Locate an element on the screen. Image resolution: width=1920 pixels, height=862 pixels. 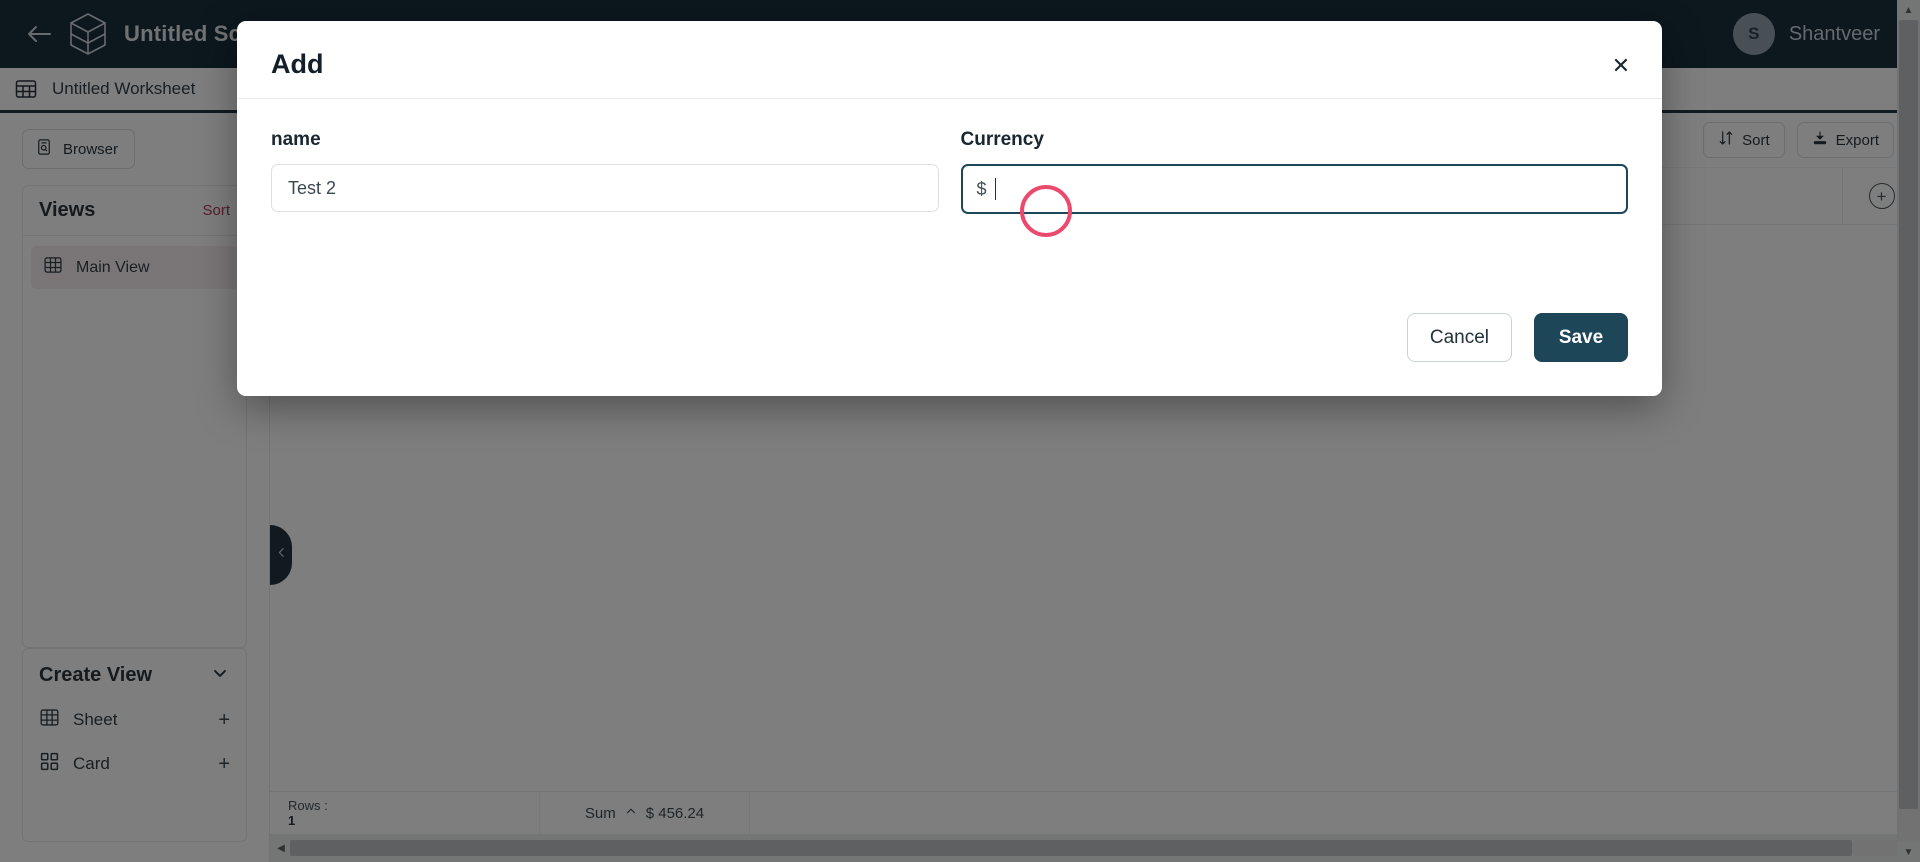
field-name: name is located at coordinates (605, 171).